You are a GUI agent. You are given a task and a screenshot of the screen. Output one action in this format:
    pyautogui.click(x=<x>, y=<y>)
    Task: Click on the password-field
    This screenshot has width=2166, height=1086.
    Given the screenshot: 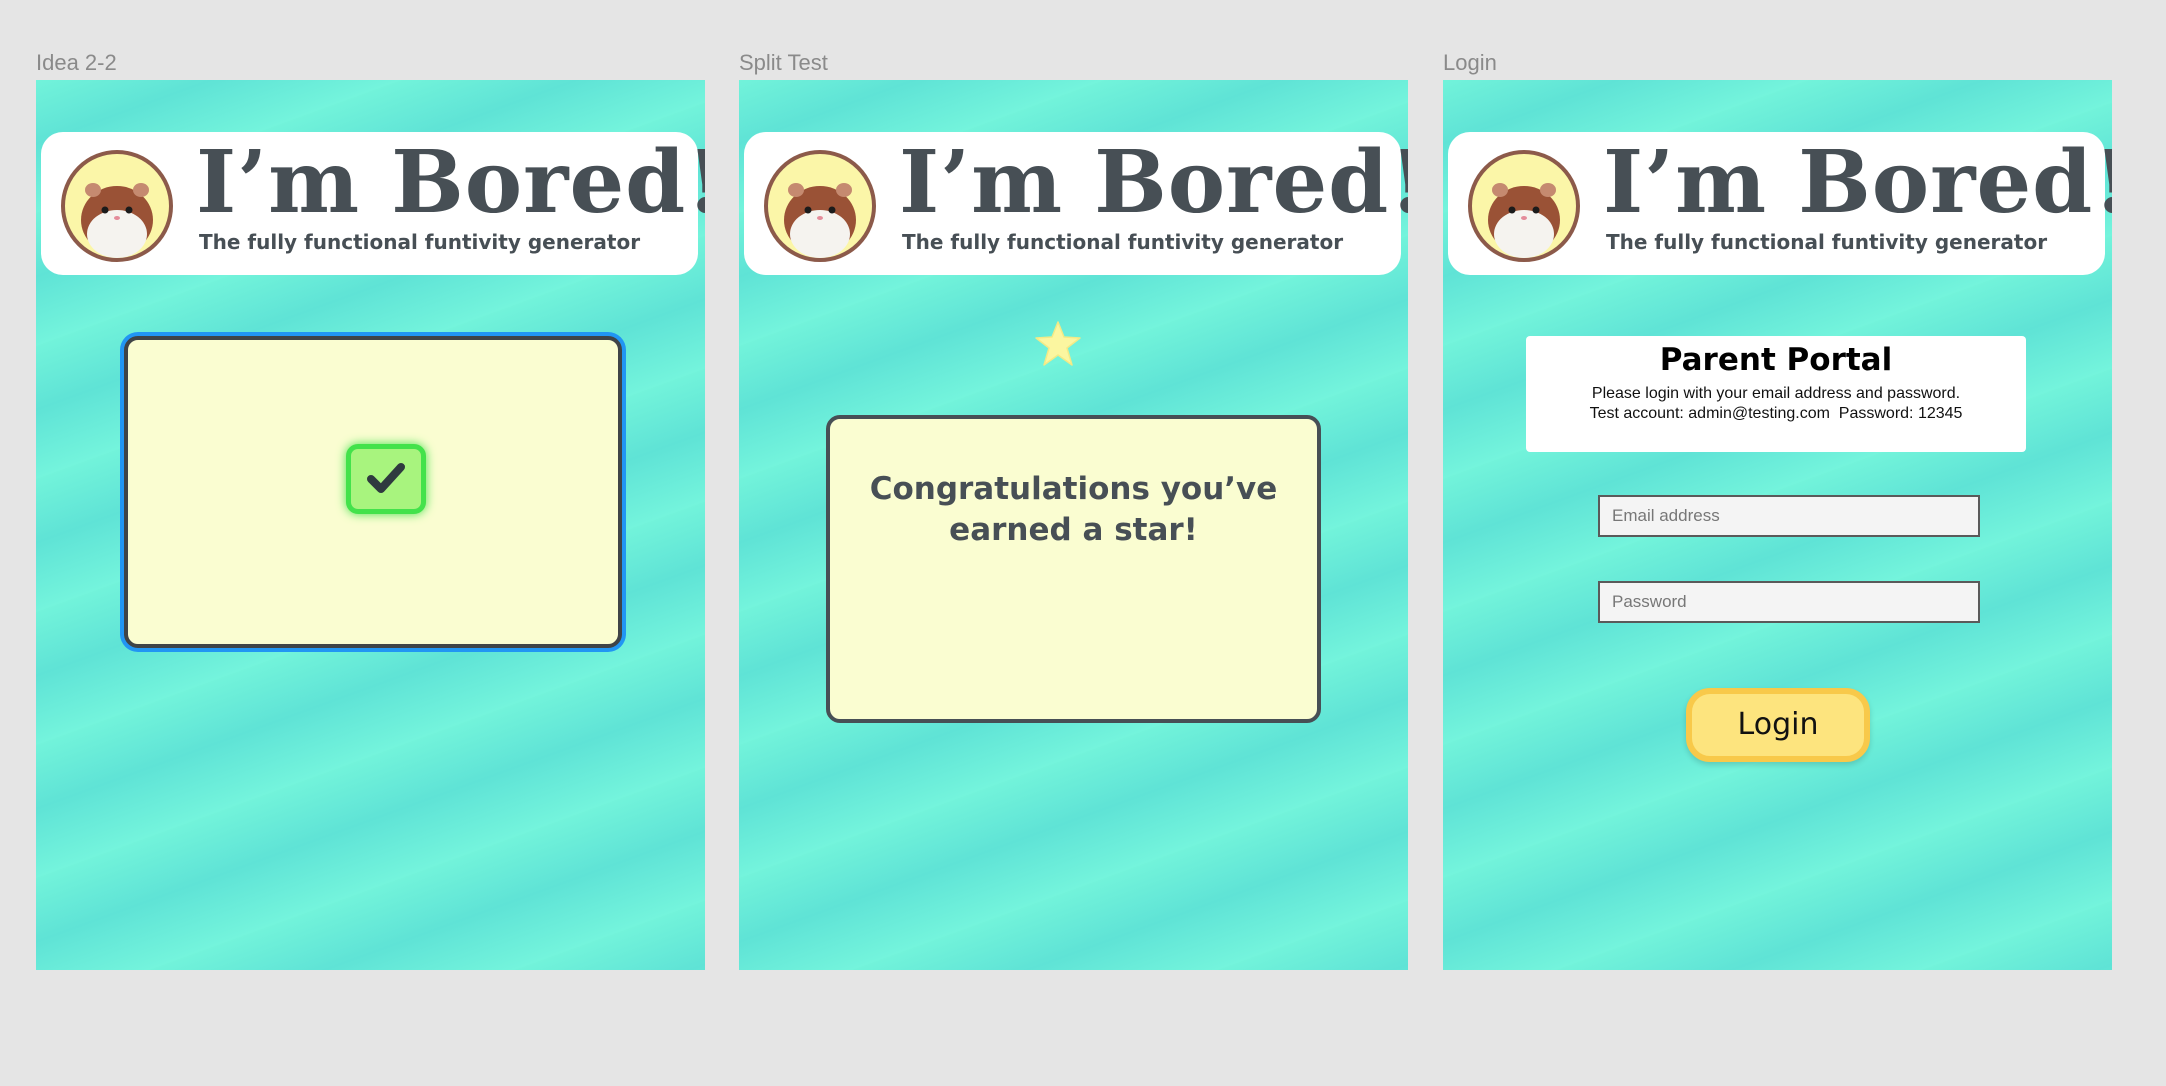 What is the action you would take?
    pyautogui.click(x=1789, y=602)
    